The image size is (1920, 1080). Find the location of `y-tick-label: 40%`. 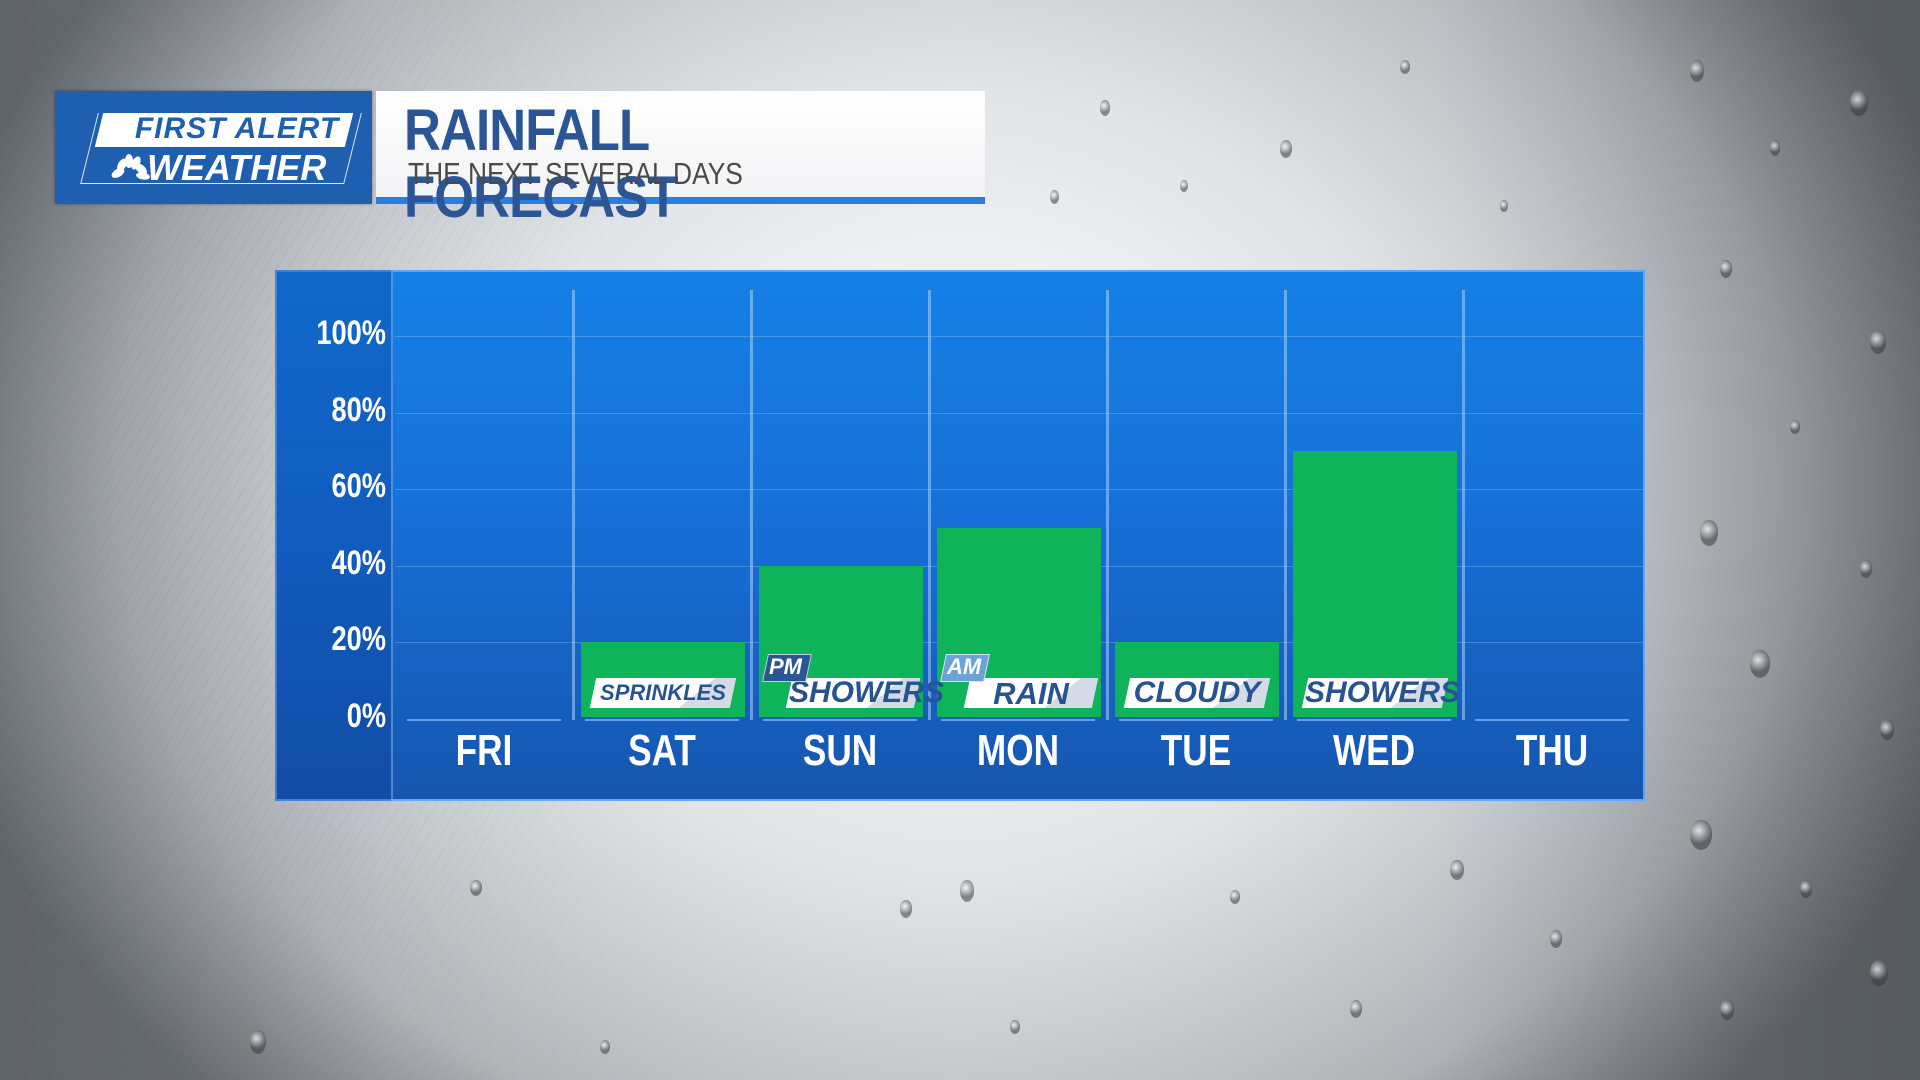

y-tick-label: 40% is located at coordinates (358, 562).